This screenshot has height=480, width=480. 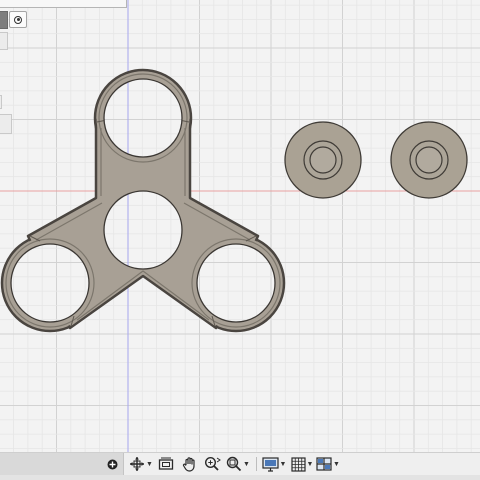 What do you see at coordinates (256, 464) in the screenshot?
I see `toolbar-separator` at bounding box center [256, 464].